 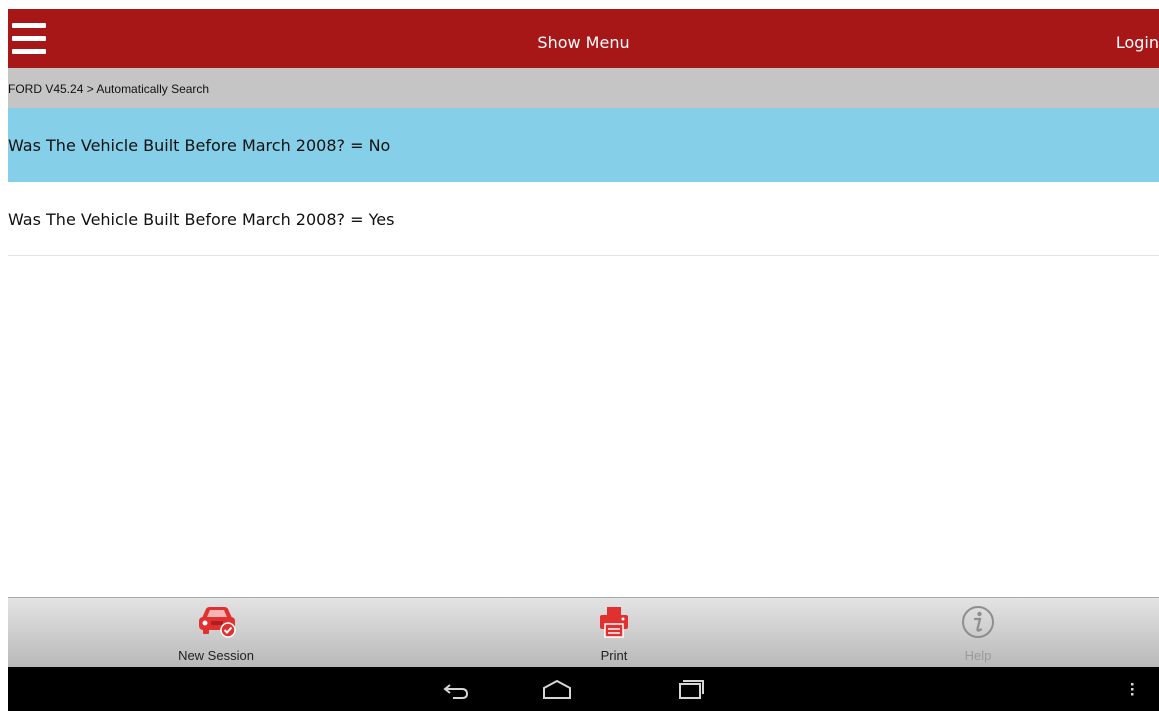 I want to click on printer-icon, so click(x=614, y=624).